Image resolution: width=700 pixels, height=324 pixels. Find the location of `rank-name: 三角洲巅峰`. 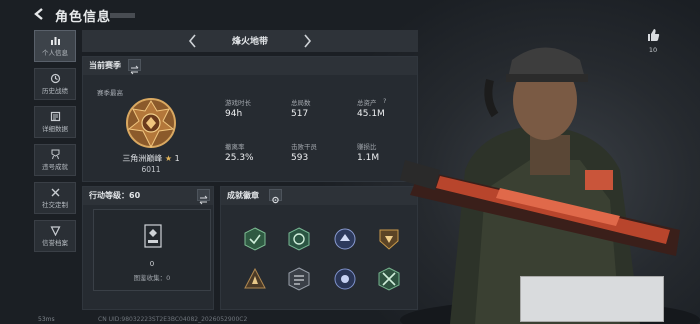

rank-name: 三角洲巅峰 is located at coordinates (142, 158).